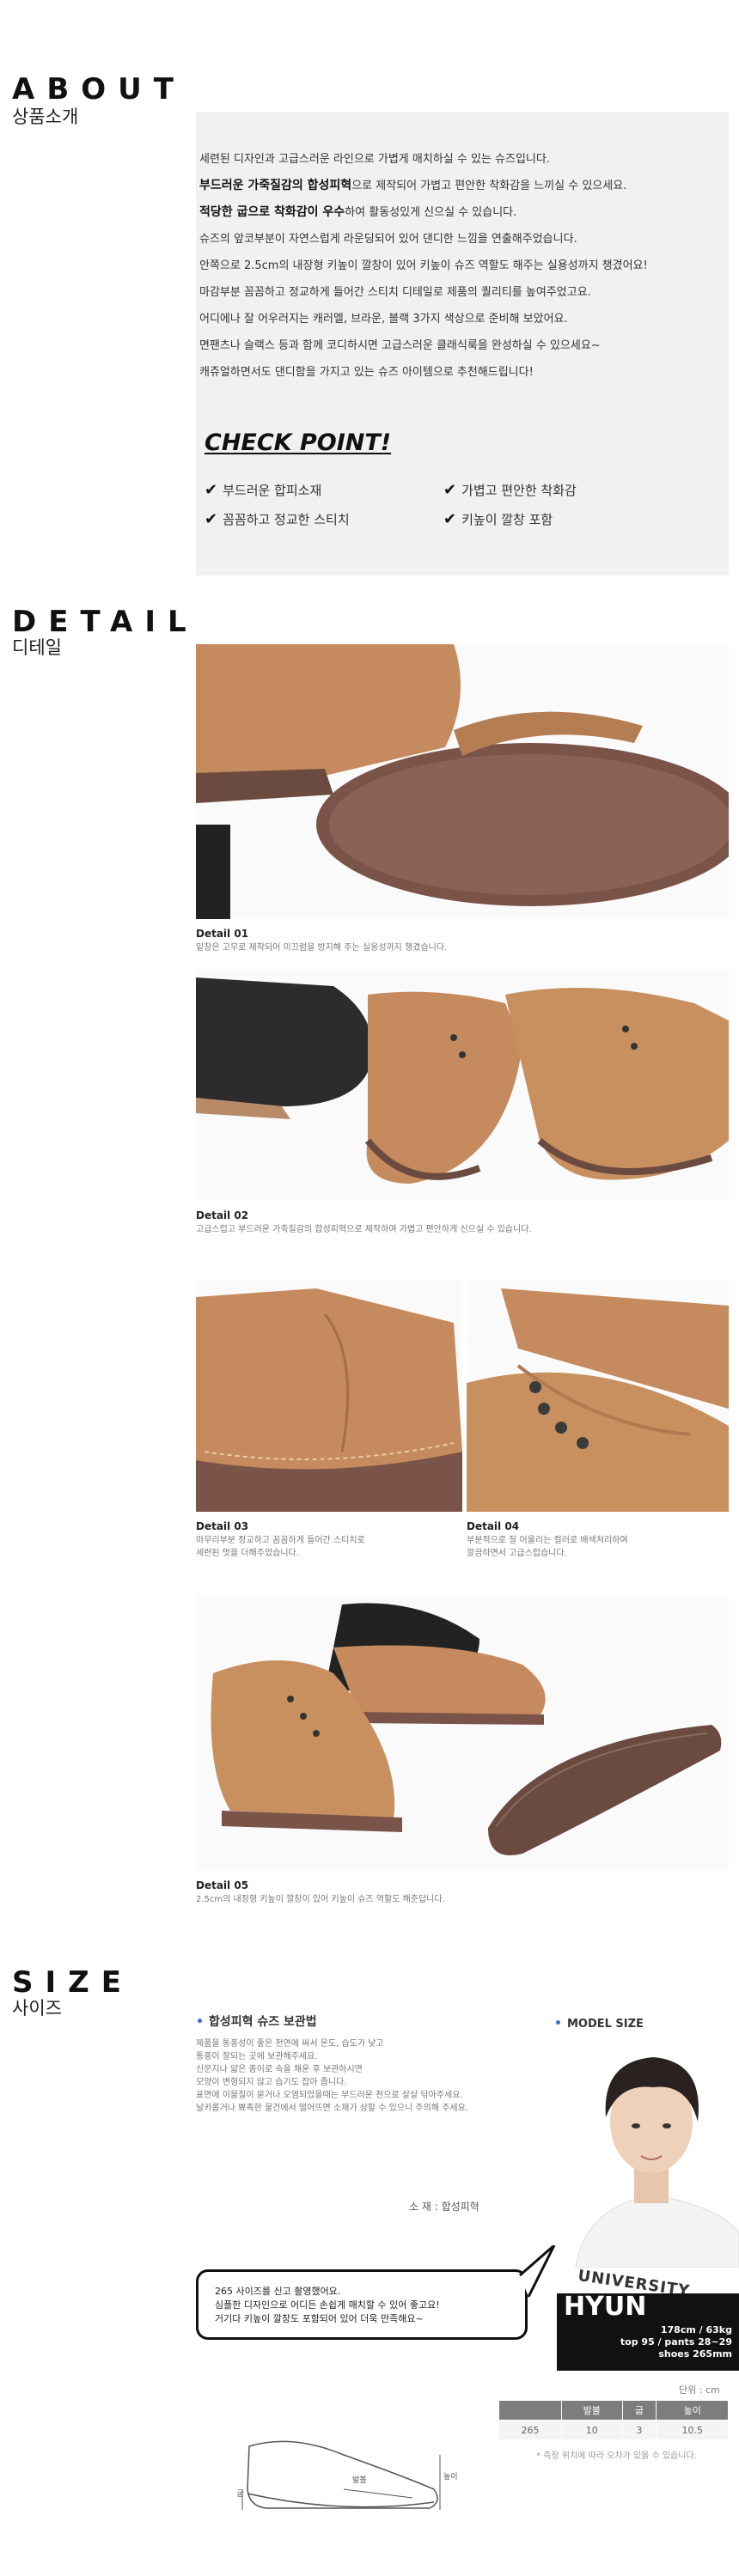 This screenshot has height=2576, width=739. I want to click on table-row: 265 10 3 10.5, so click(613, 2430).